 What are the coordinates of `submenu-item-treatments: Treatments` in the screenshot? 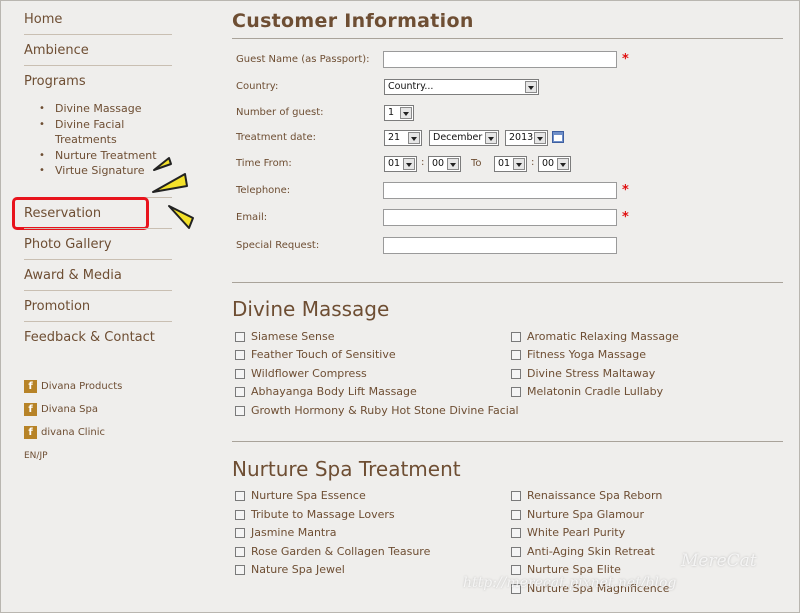 It's located at (98, 140).